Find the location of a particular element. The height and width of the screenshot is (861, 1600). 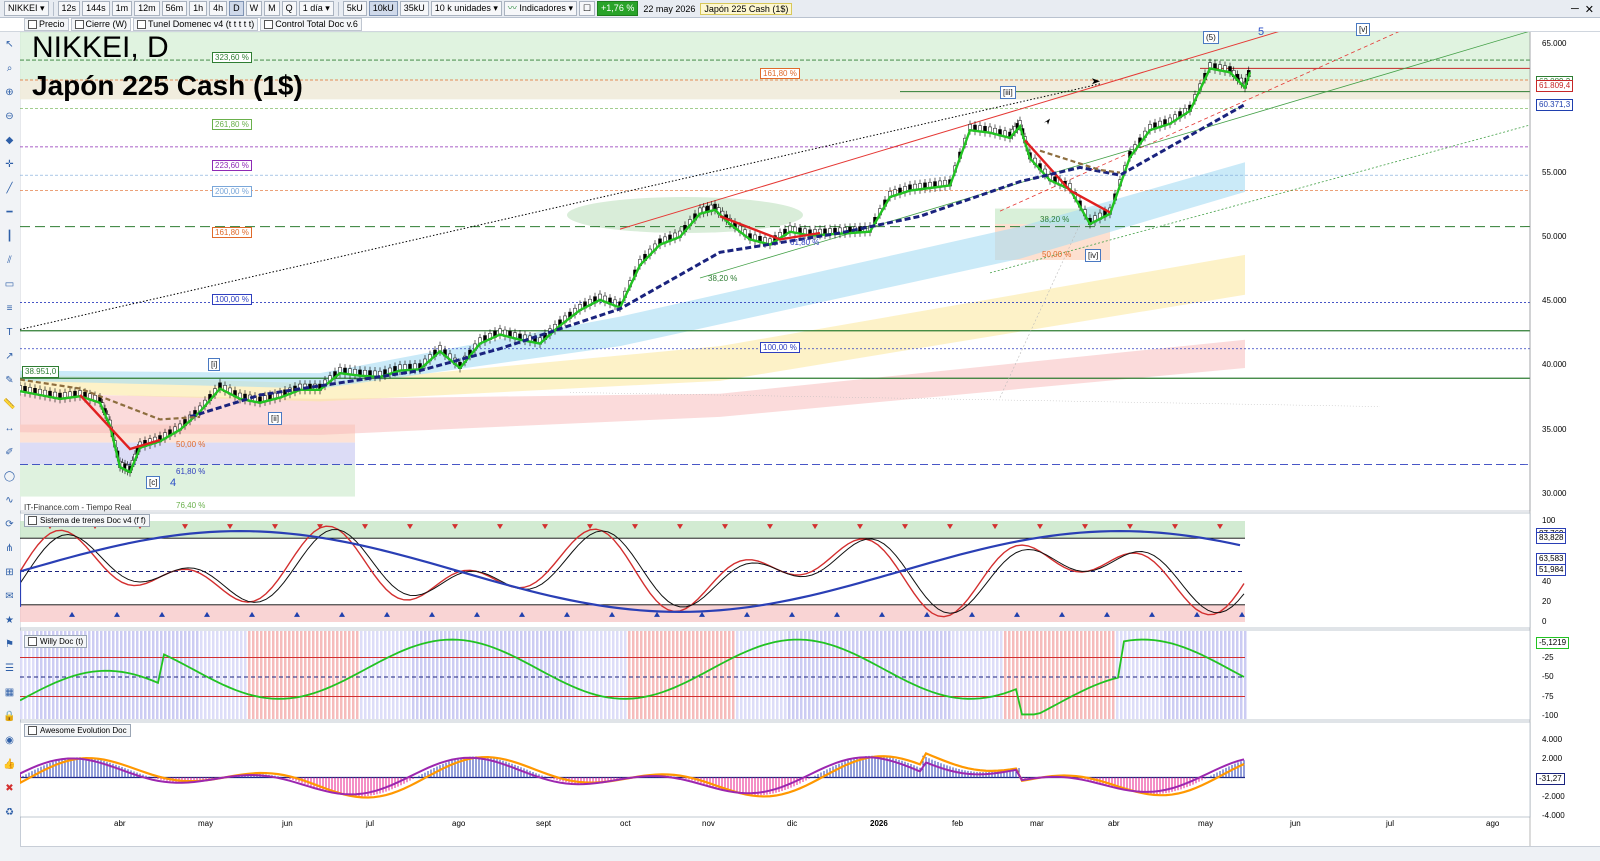

trendline-icon: ╱ is located at coordinates (9, 188).